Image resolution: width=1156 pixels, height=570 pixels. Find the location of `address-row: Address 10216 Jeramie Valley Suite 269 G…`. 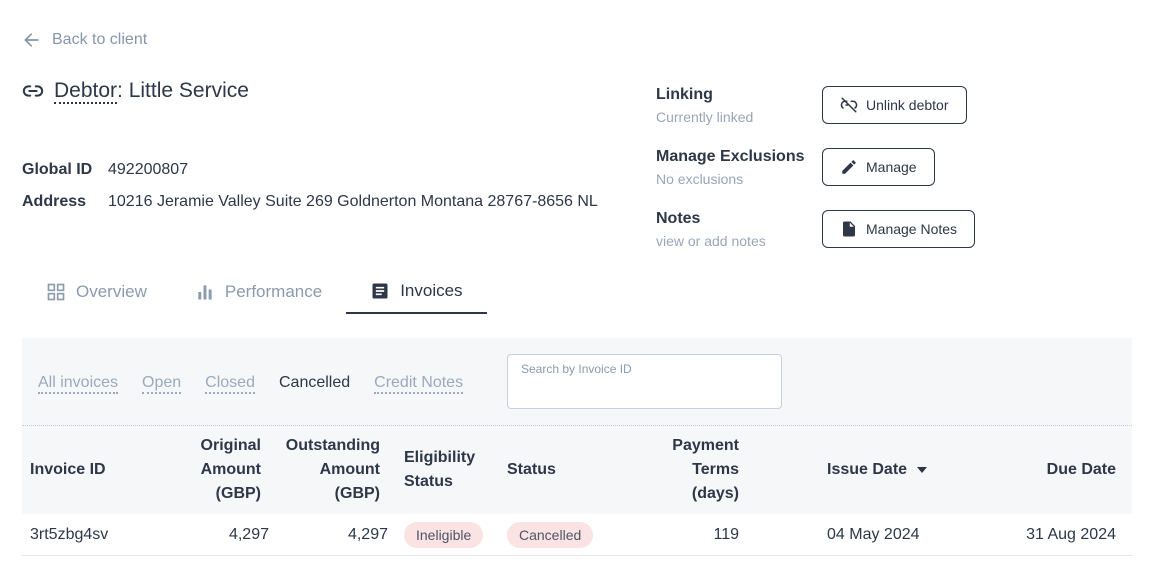

address-row: Address 10216 Jeramie Valley Suite 269 G… is located at coordinates (310, 202).